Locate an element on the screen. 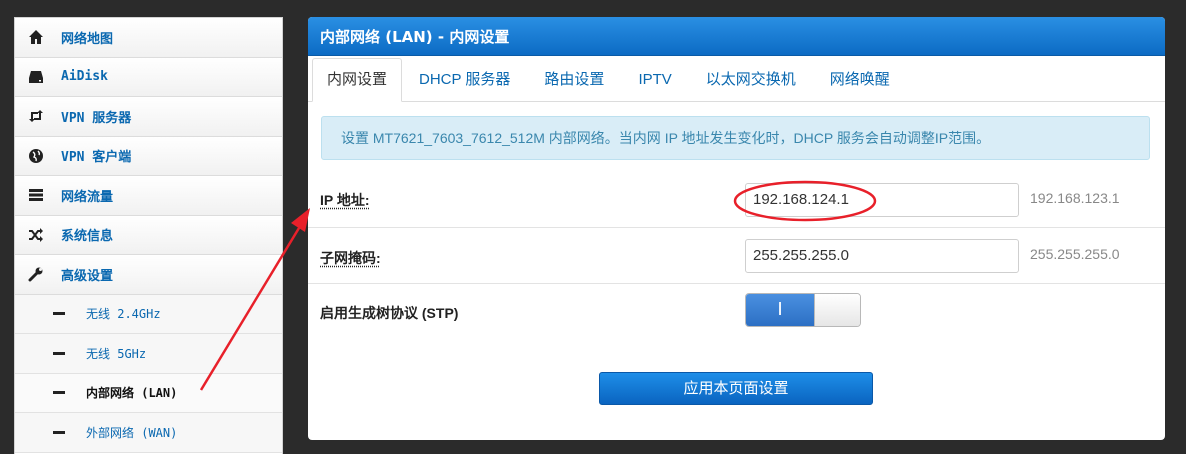 The height and width of the screenshot is (454, 1186). sidebar-subitem-wireless-24: 无线 2.4GHz is located at coordinates (148, 314).